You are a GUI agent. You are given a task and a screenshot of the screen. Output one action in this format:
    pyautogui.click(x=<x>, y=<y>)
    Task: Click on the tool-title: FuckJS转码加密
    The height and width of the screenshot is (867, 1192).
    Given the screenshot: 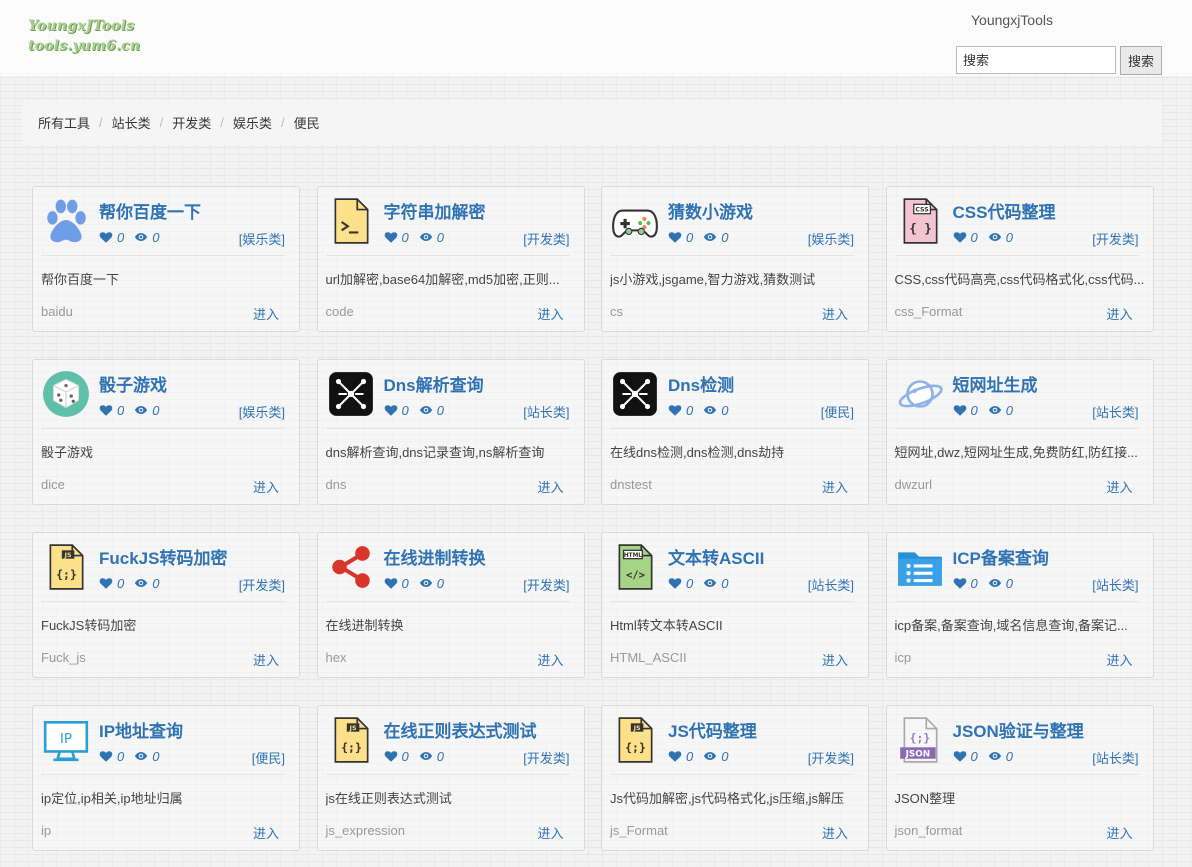 What is the action you would take?
    pyautogui.click(x=163, y=556)
    